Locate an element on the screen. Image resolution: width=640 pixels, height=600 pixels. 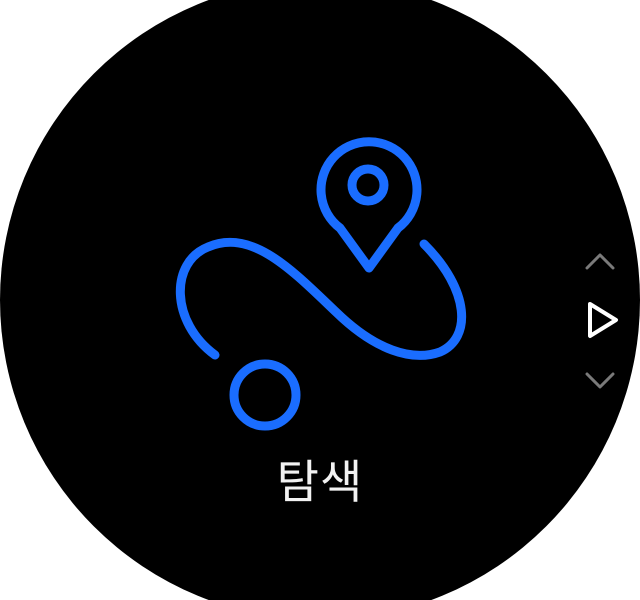
route-path-icon is located at coordinates (321, 298).